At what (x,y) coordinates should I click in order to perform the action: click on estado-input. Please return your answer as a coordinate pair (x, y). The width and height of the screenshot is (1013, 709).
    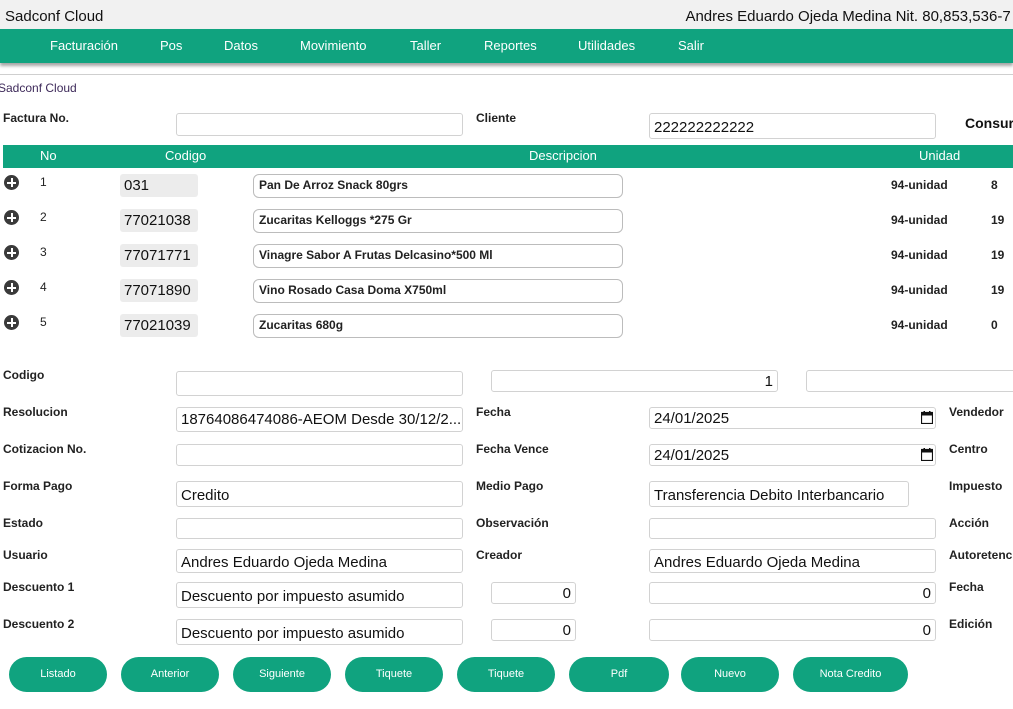
    Looking at the image, I should click on (319, 528).